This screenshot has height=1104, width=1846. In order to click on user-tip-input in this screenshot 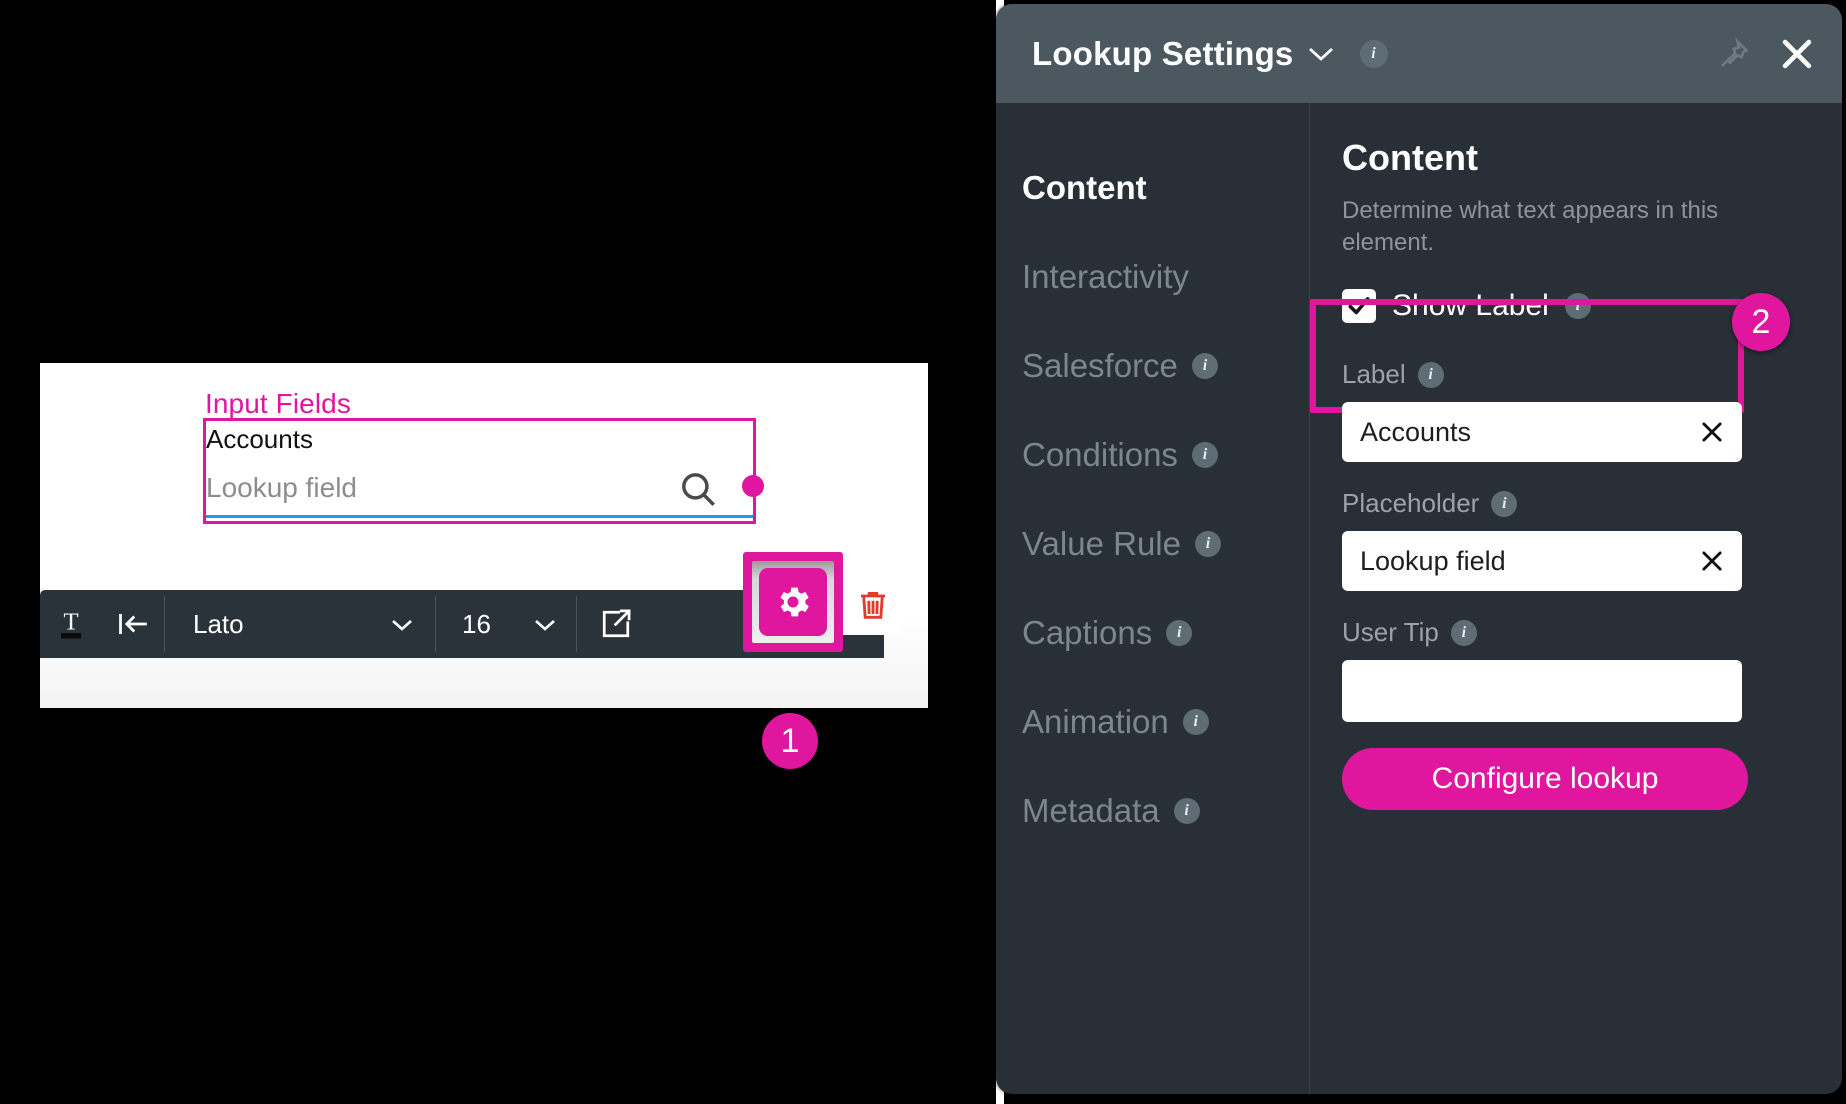, I will do `click(1542, 691)`.